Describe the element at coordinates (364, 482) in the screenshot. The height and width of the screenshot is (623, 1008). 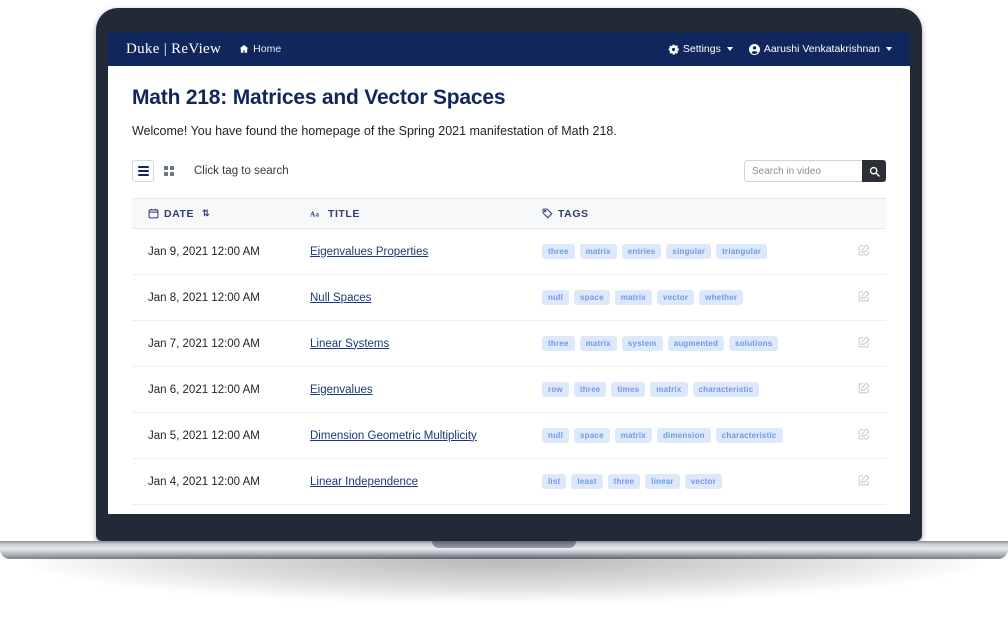
I see `video-title-link: Linear Independence` at that location.